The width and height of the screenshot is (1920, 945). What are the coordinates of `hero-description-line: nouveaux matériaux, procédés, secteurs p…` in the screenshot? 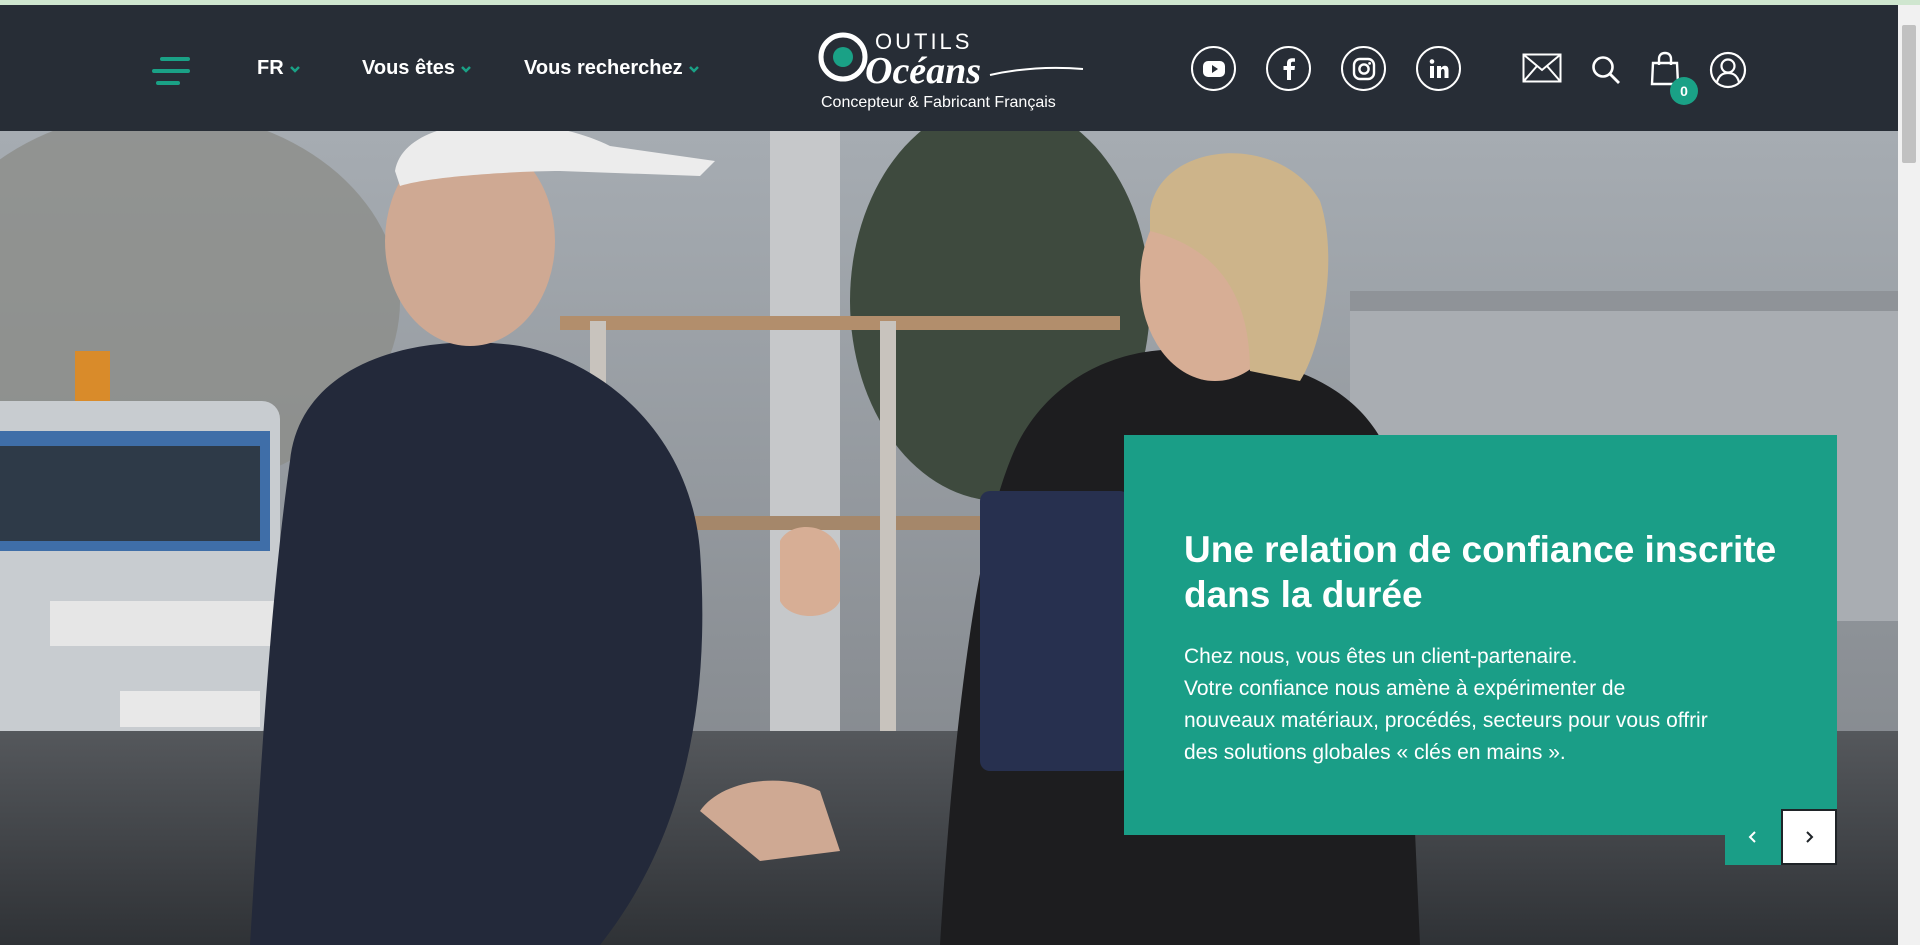 It's located at (1446, 720).